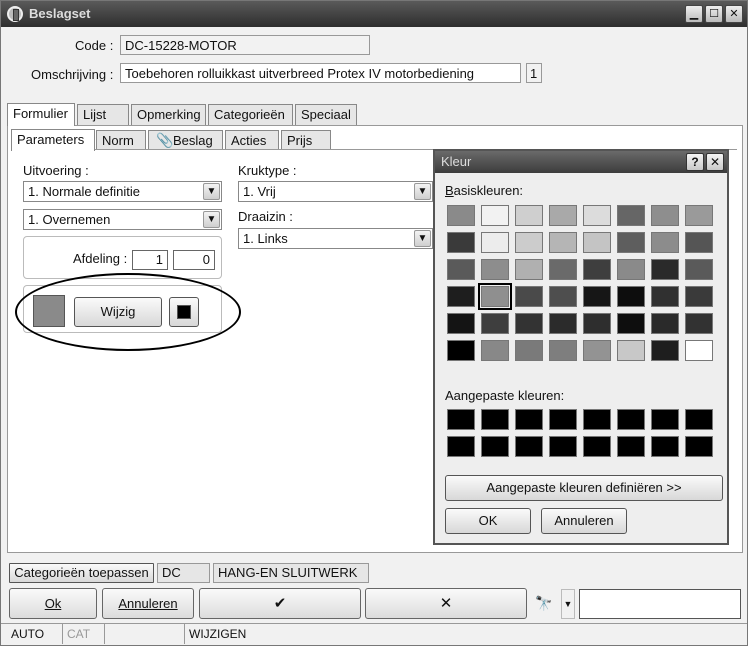  I want to click on search-input, so click(660, 604).